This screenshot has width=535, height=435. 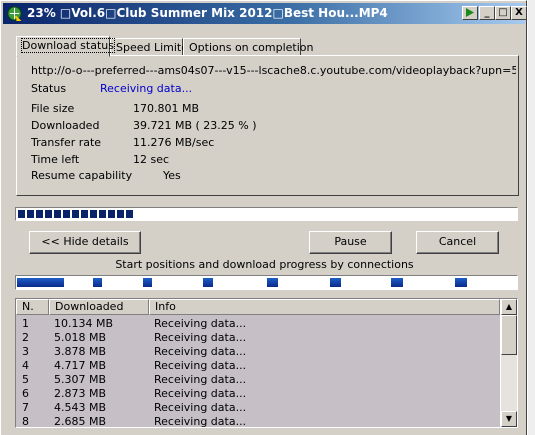 What do you see at coordinates (49, 88) in the screenshot?
I see `status-label: Status` at bounding box center [49, 88].